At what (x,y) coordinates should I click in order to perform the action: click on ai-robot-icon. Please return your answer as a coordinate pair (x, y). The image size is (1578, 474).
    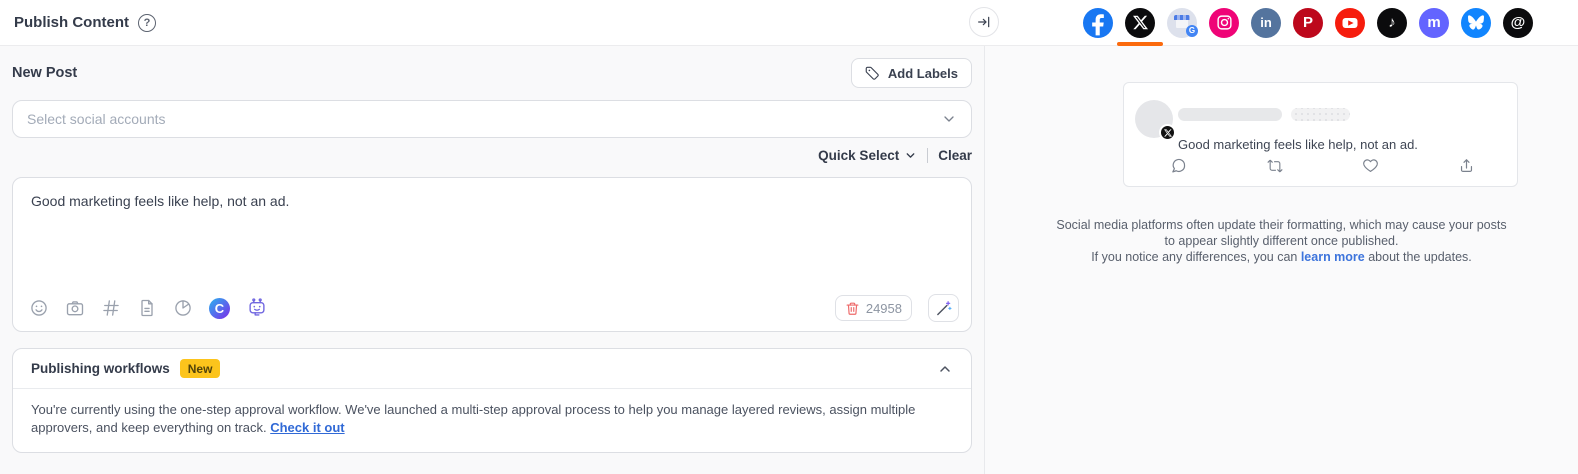
    Looking at the image, I should click on (257, 308).